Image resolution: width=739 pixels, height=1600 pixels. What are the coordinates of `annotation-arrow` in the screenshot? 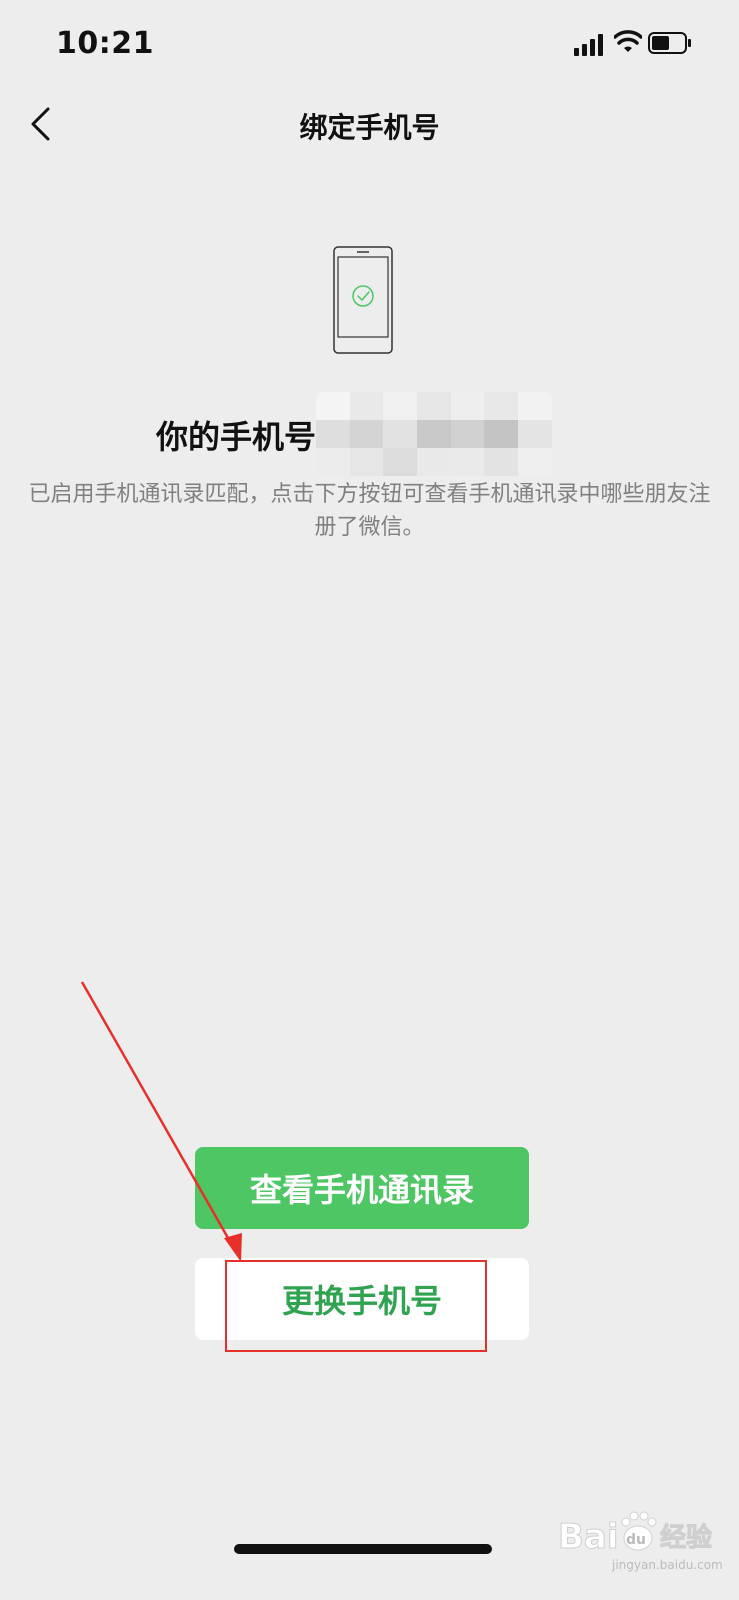 It's located at (161, 1121).